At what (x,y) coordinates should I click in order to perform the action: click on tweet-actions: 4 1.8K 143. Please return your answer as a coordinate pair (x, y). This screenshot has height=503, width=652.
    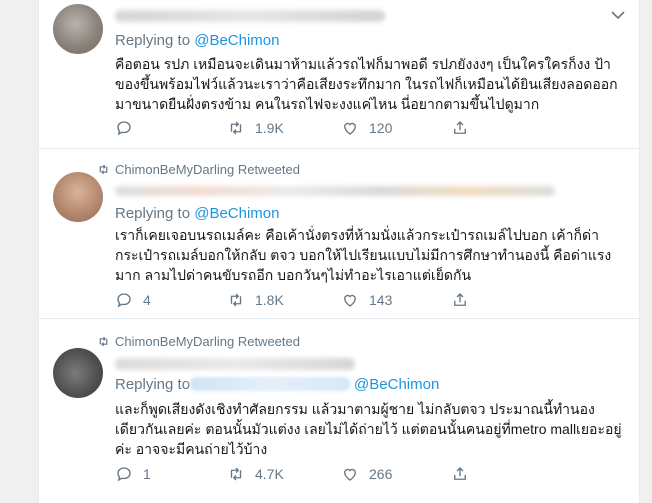
    Looking at the image, I should click on (335, 300).